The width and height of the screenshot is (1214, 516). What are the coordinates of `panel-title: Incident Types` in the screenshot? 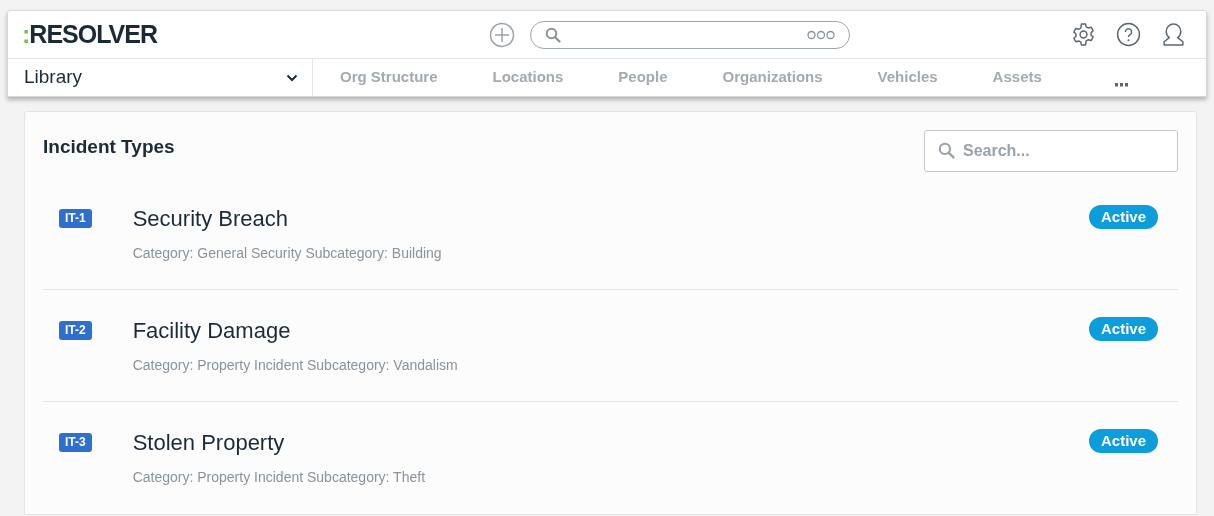 It's located at (109, 147).